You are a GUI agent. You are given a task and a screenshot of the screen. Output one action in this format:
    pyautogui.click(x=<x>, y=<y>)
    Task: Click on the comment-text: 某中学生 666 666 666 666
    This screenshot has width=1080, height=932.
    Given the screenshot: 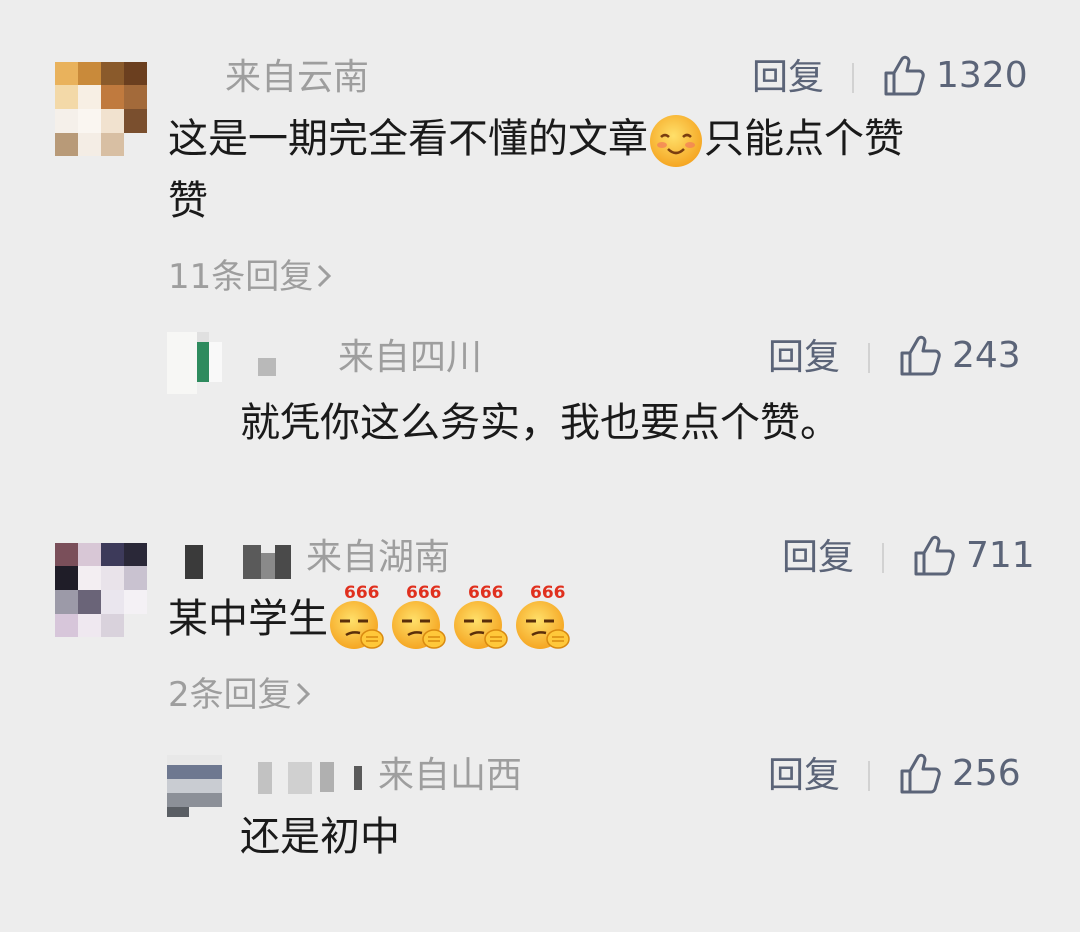 What is the action you would take?
    pyautogui.click(x=372, y=617)
    